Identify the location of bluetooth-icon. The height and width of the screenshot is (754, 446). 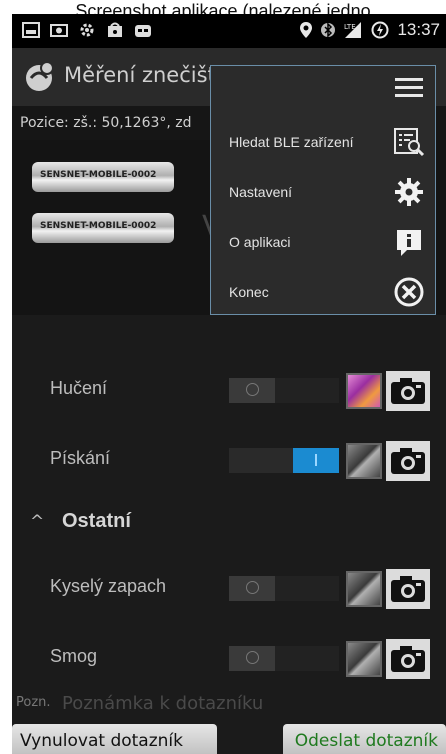
(328, 30).